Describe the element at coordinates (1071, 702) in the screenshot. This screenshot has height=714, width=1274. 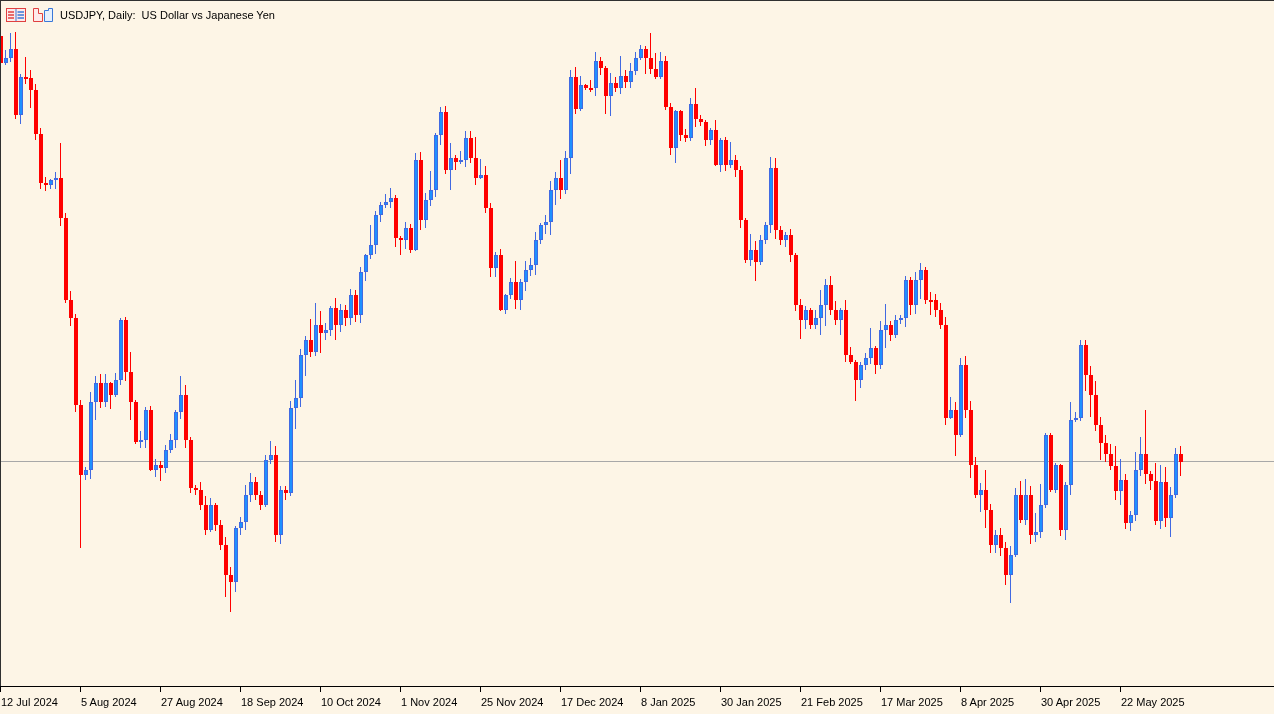
I see `date-label: 30 Apr 2025` at that location.